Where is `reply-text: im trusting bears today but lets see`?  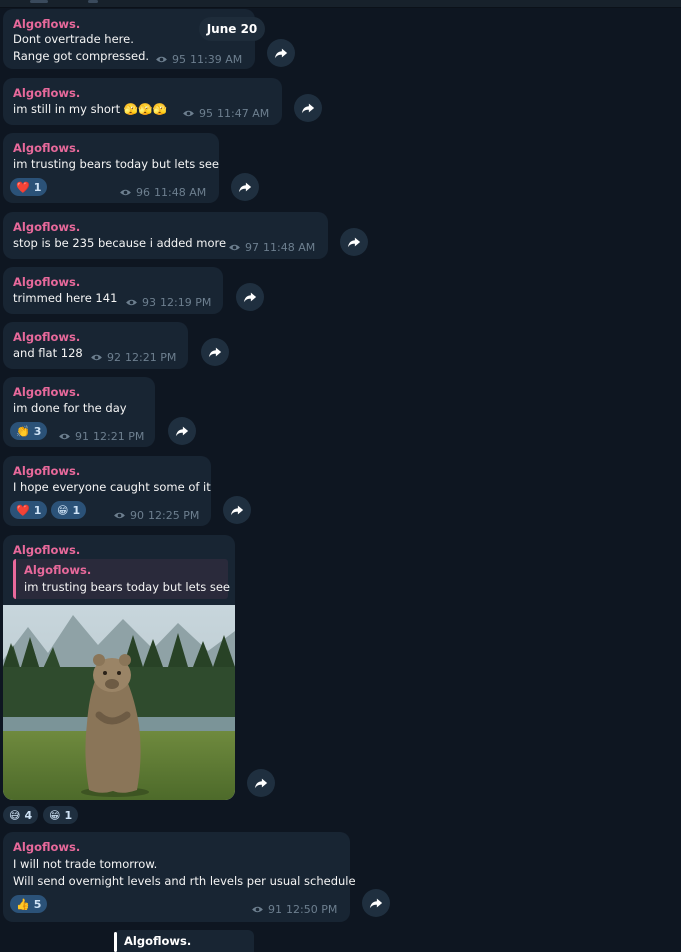
reply-text: im trusting bears today but lets see is located at coordinates (127, 587).